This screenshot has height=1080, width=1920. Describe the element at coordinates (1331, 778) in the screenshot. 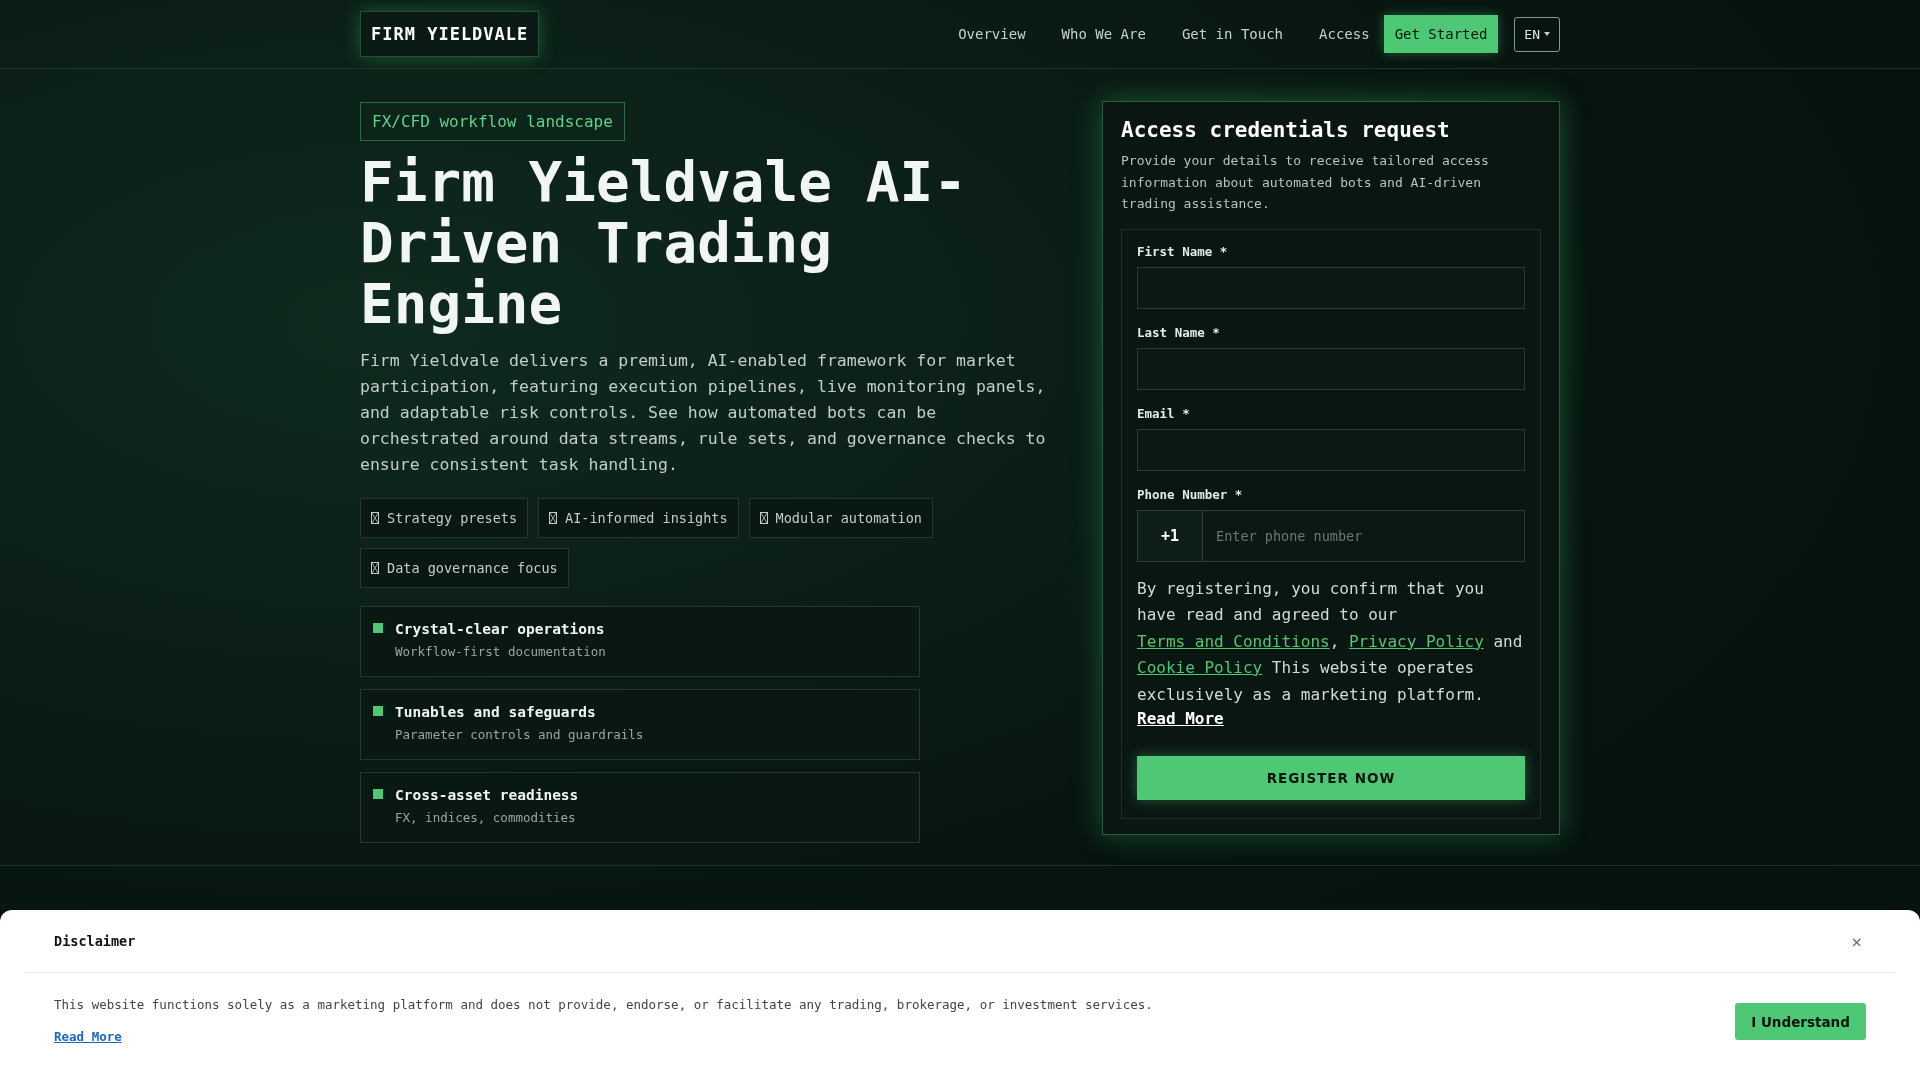

I see `register-button: REGISTER NOW` at that location.